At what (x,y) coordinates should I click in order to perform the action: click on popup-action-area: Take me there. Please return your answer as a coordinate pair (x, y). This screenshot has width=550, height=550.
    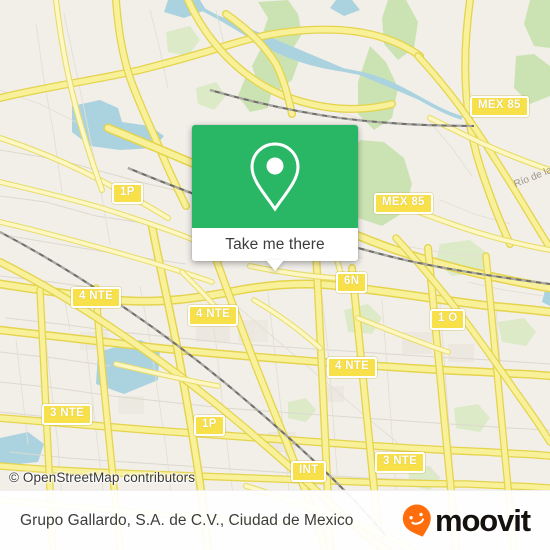
    Looking at the image, I should click on (275, 244).